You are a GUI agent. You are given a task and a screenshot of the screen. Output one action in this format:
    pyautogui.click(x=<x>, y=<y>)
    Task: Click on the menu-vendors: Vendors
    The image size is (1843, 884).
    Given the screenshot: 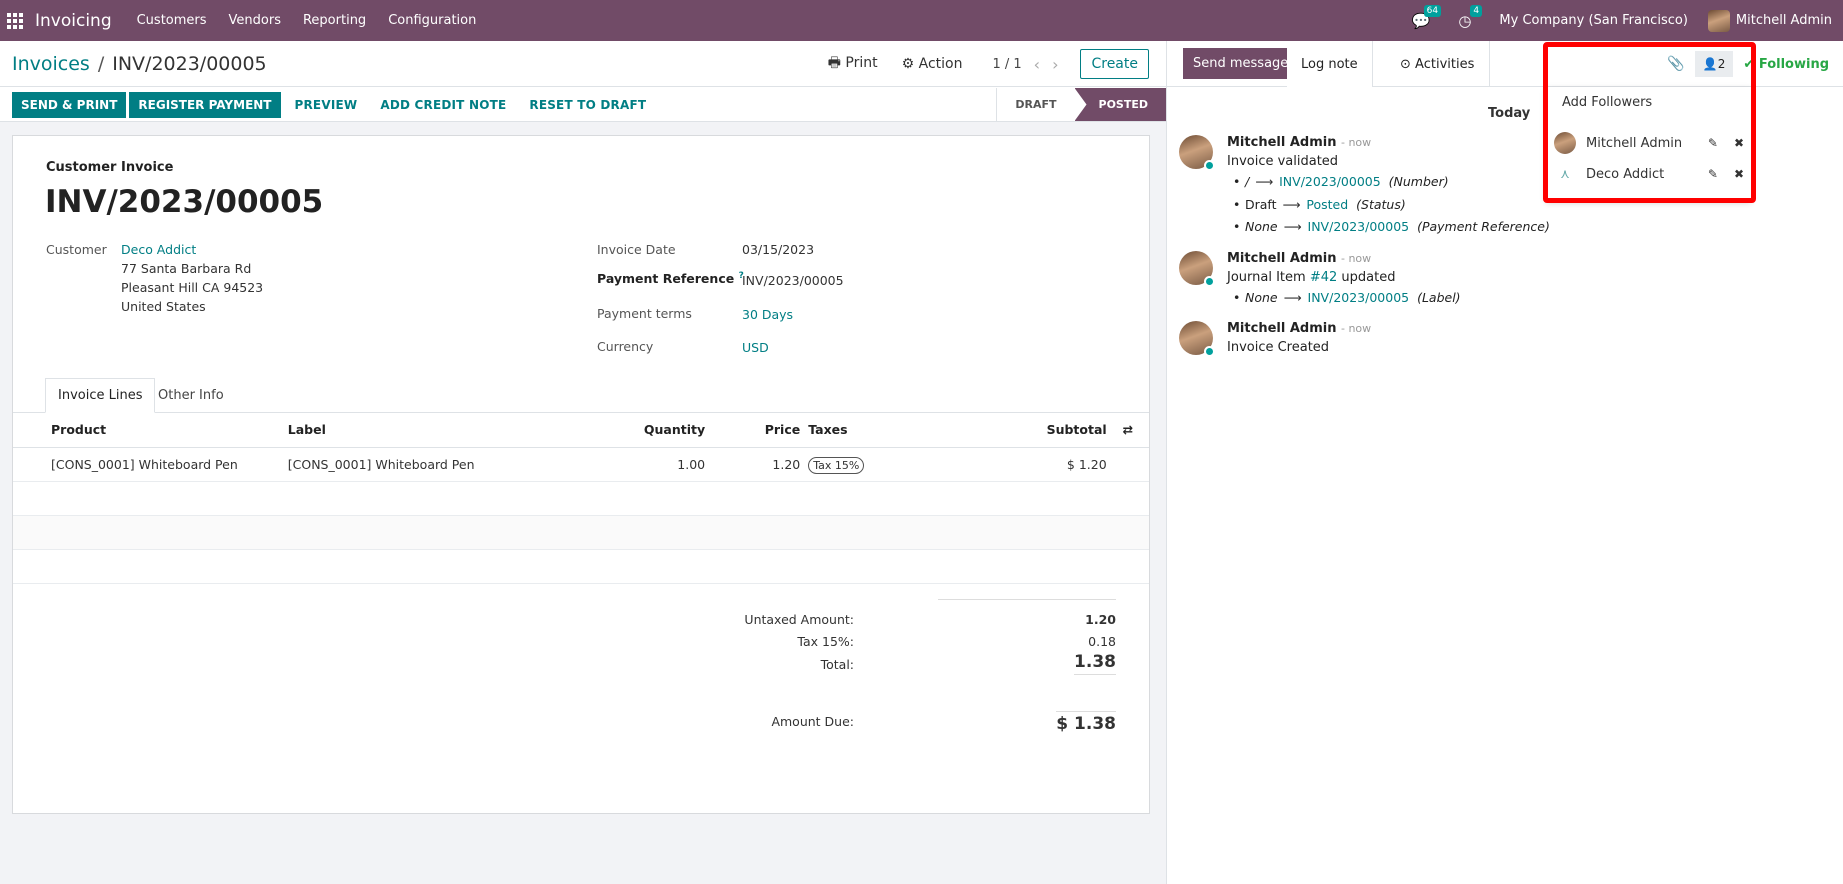 What is the action you would take?
    pyautogui.click(x=255, y=20)
    